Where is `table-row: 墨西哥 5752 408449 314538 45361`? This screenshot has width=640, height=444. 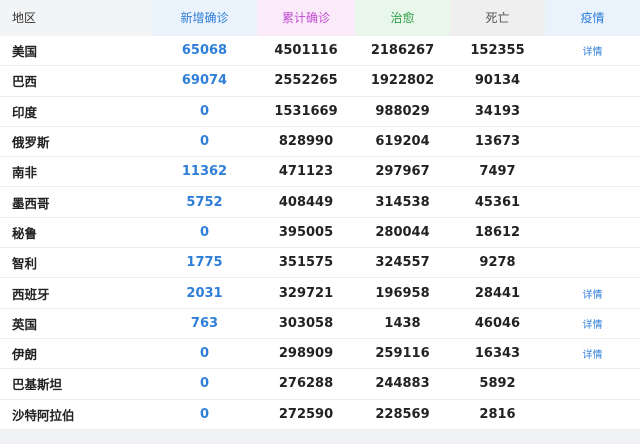
table-row: 墨西哥 5752 408449 314538 45361 is located at coordinates (320, 202).